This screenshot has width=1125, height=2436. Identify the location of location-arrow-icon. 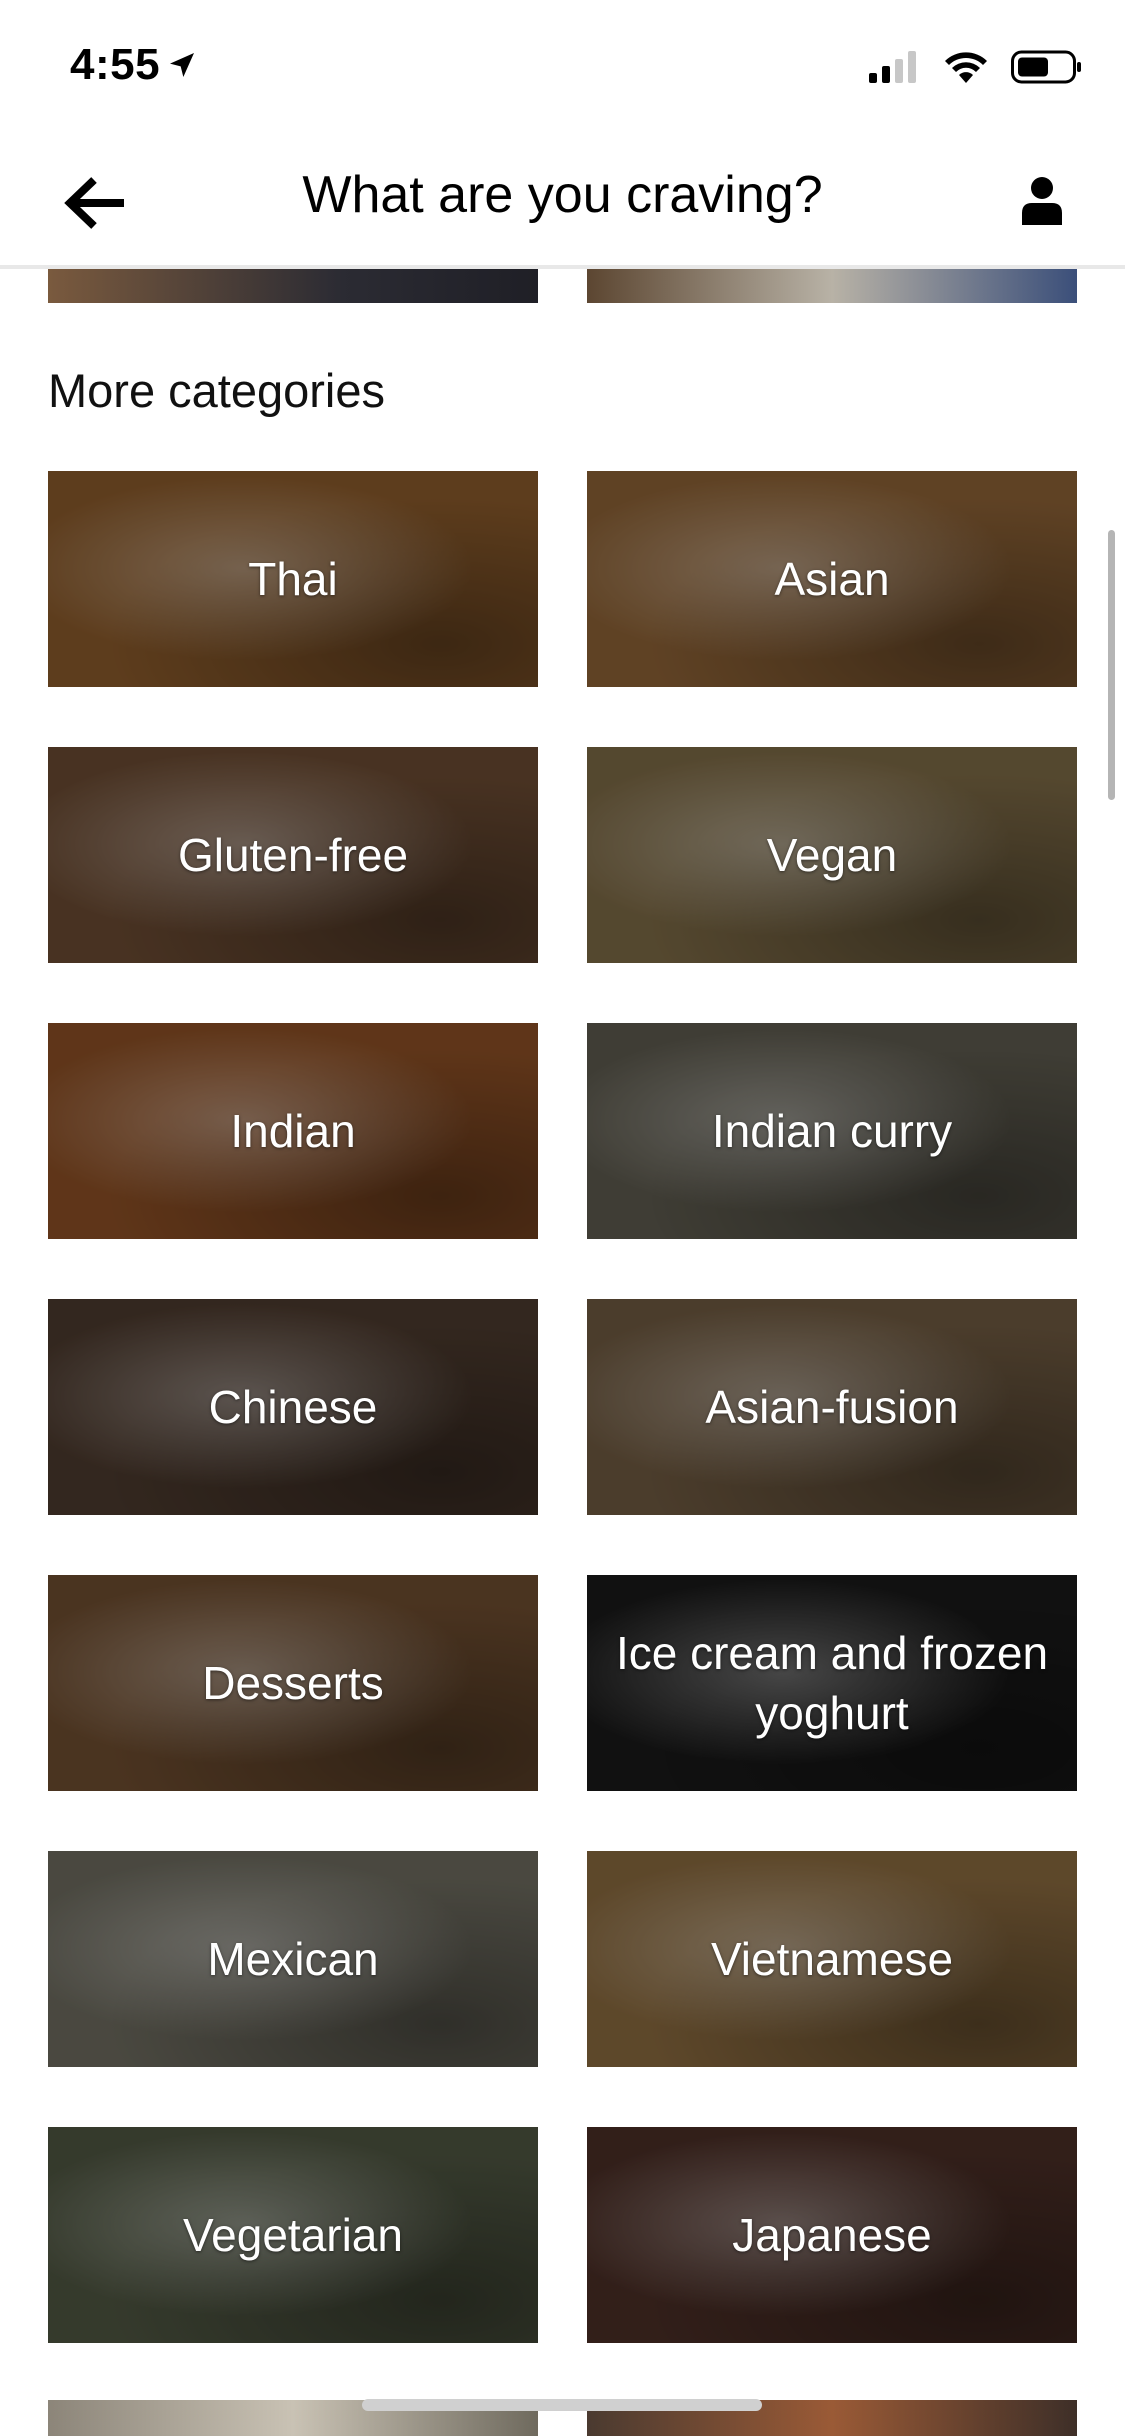
(182, 65).